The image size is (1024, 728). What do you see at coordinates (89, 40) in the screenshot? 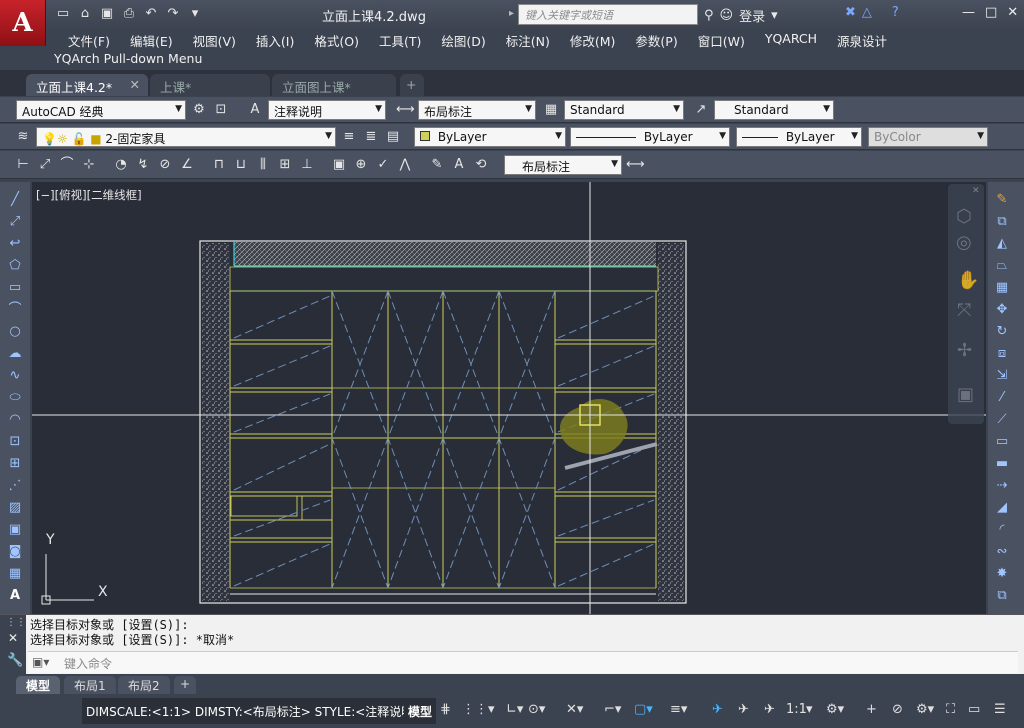
I see `menu-item: 文件(F)` at bounding box center [89, 40].